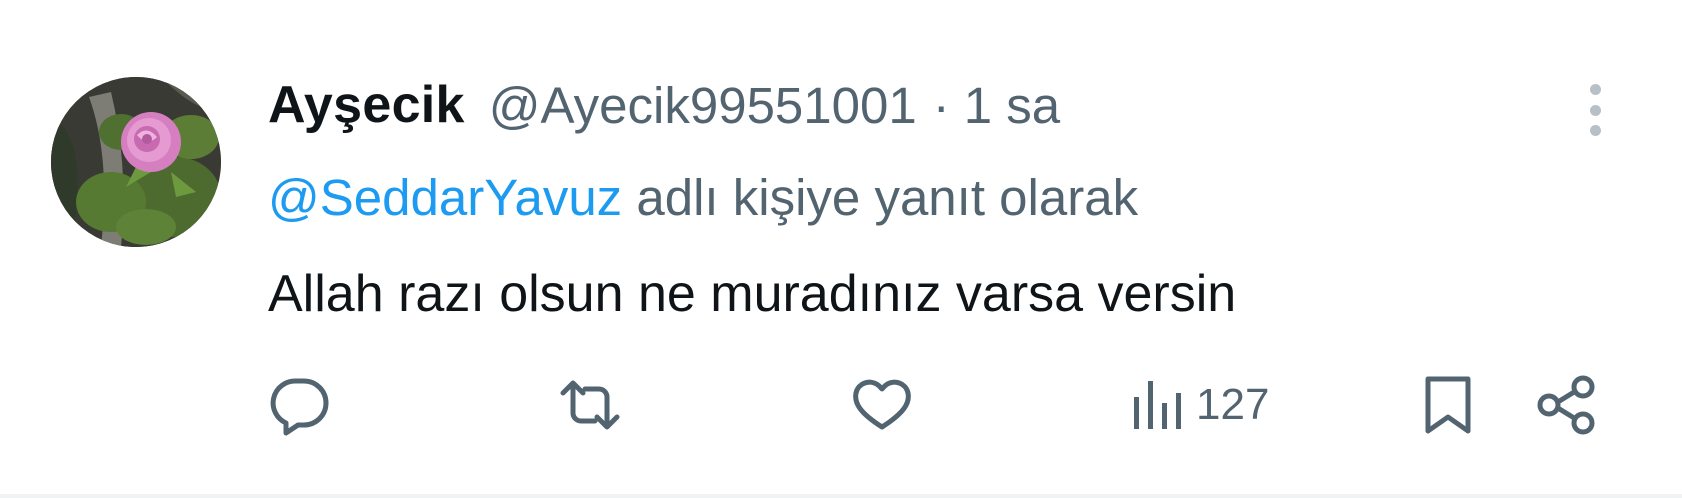 The width and height of the screenshot is (1682, 498). Describe the element at coordinates (445, 197) in the screenshot. I see `reply-to-mention: @SeddarYavuz` at that location.